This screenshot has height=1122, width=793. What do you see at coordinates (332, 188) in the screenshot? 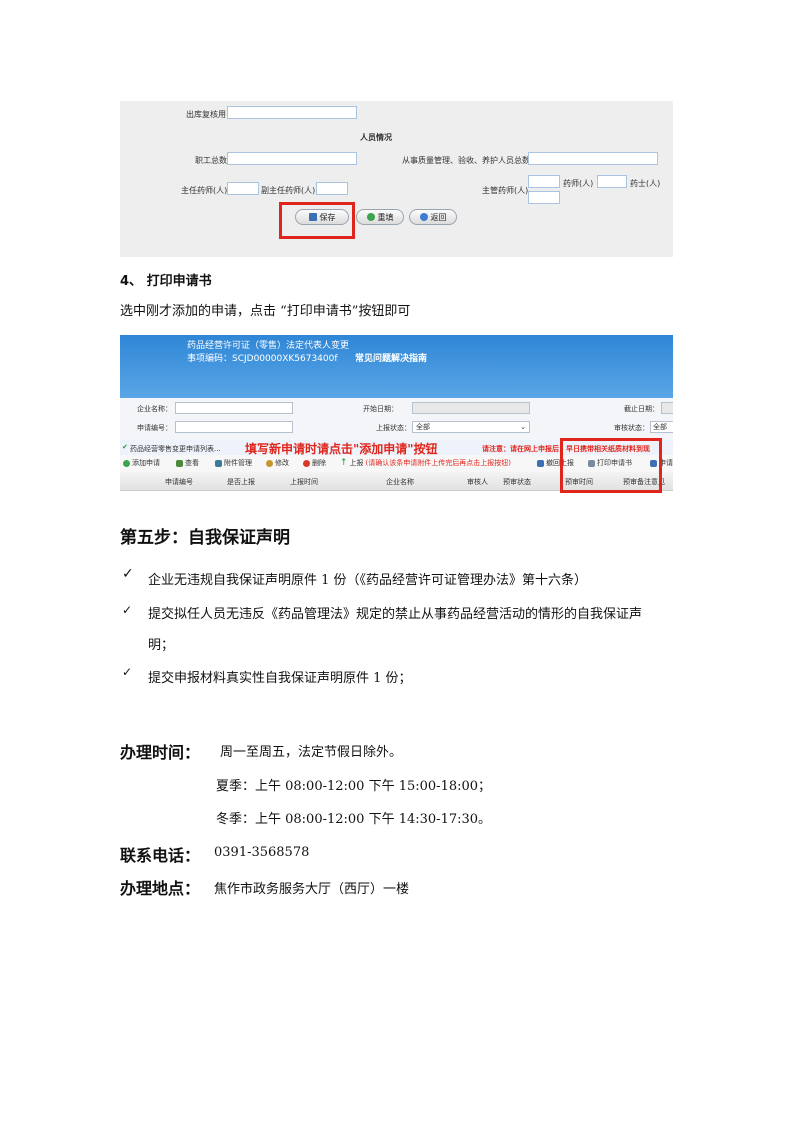
I see `deputy-chief-pharmacist-input` at bounding box center [332, 188].